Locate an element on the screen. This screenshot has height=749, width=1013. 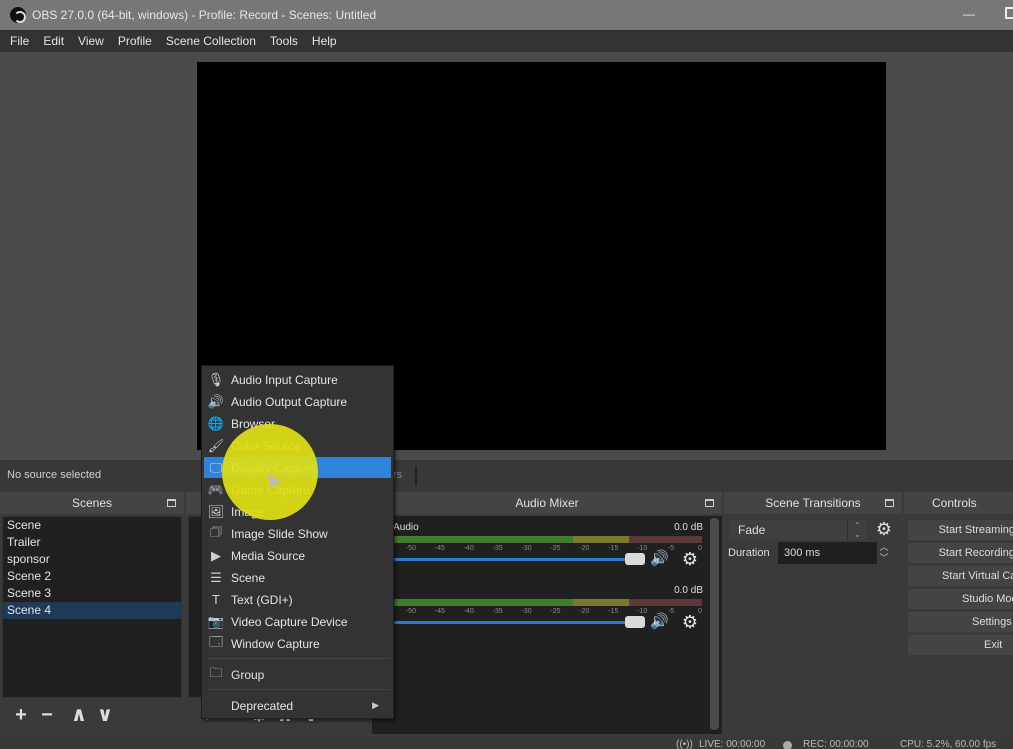
remove-scene-button: − is located at coordinates (47, 715).